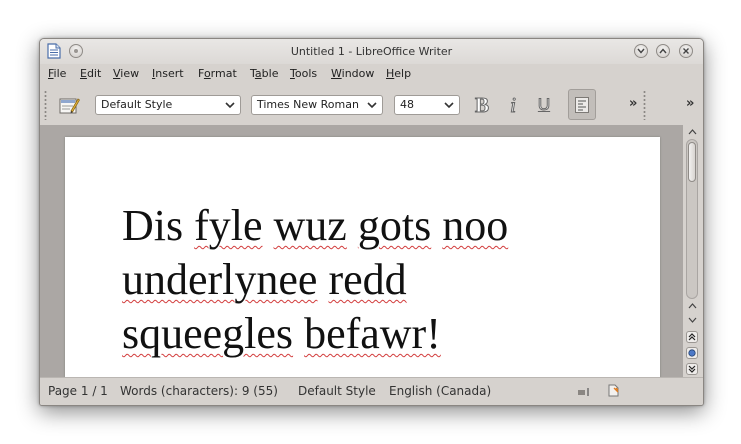 This screenshot has height=444, width=741. I want to click on misspelled-word: squeegles, so click(208, 333).